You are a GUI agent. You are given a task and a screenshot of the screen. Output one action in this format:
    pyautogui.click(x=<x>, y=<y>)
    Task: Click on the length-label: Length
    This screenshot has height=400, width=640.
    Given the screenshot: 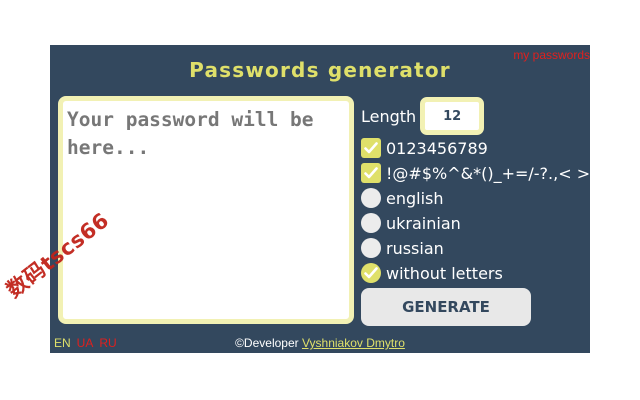 What is the action you would take?
    pyautogui.click(x=389, y=116)
    